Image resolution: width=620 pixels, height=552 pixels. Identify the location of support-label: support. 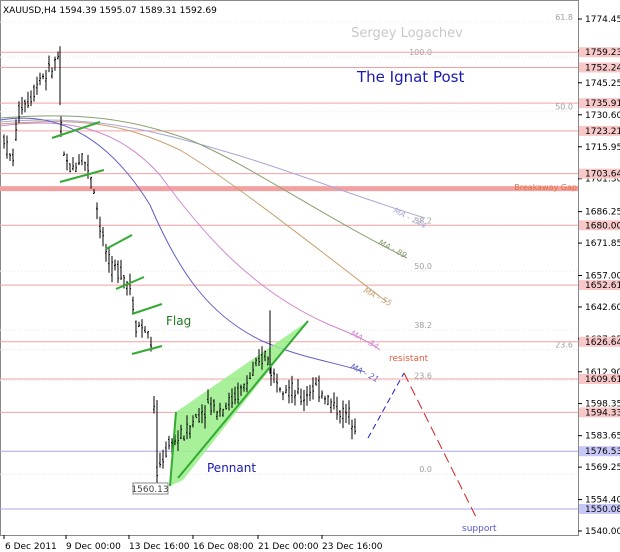
(479, 529).